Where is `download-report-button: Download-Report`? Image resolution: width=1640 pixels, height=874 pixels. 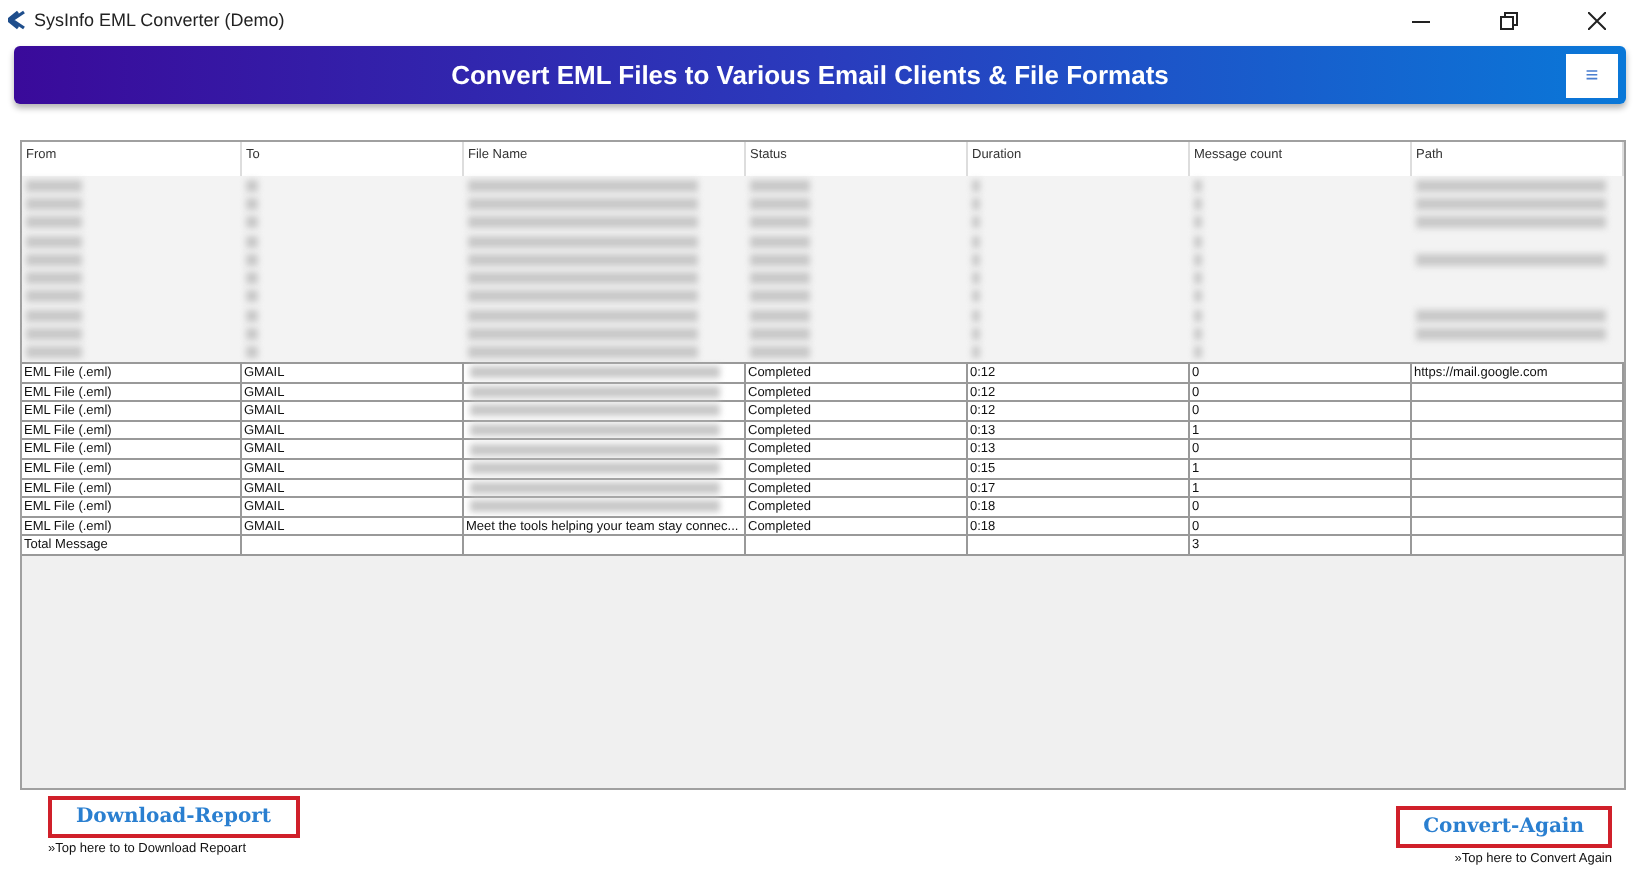 download-report-button: Download-Report is located at coordinates (174, 817).